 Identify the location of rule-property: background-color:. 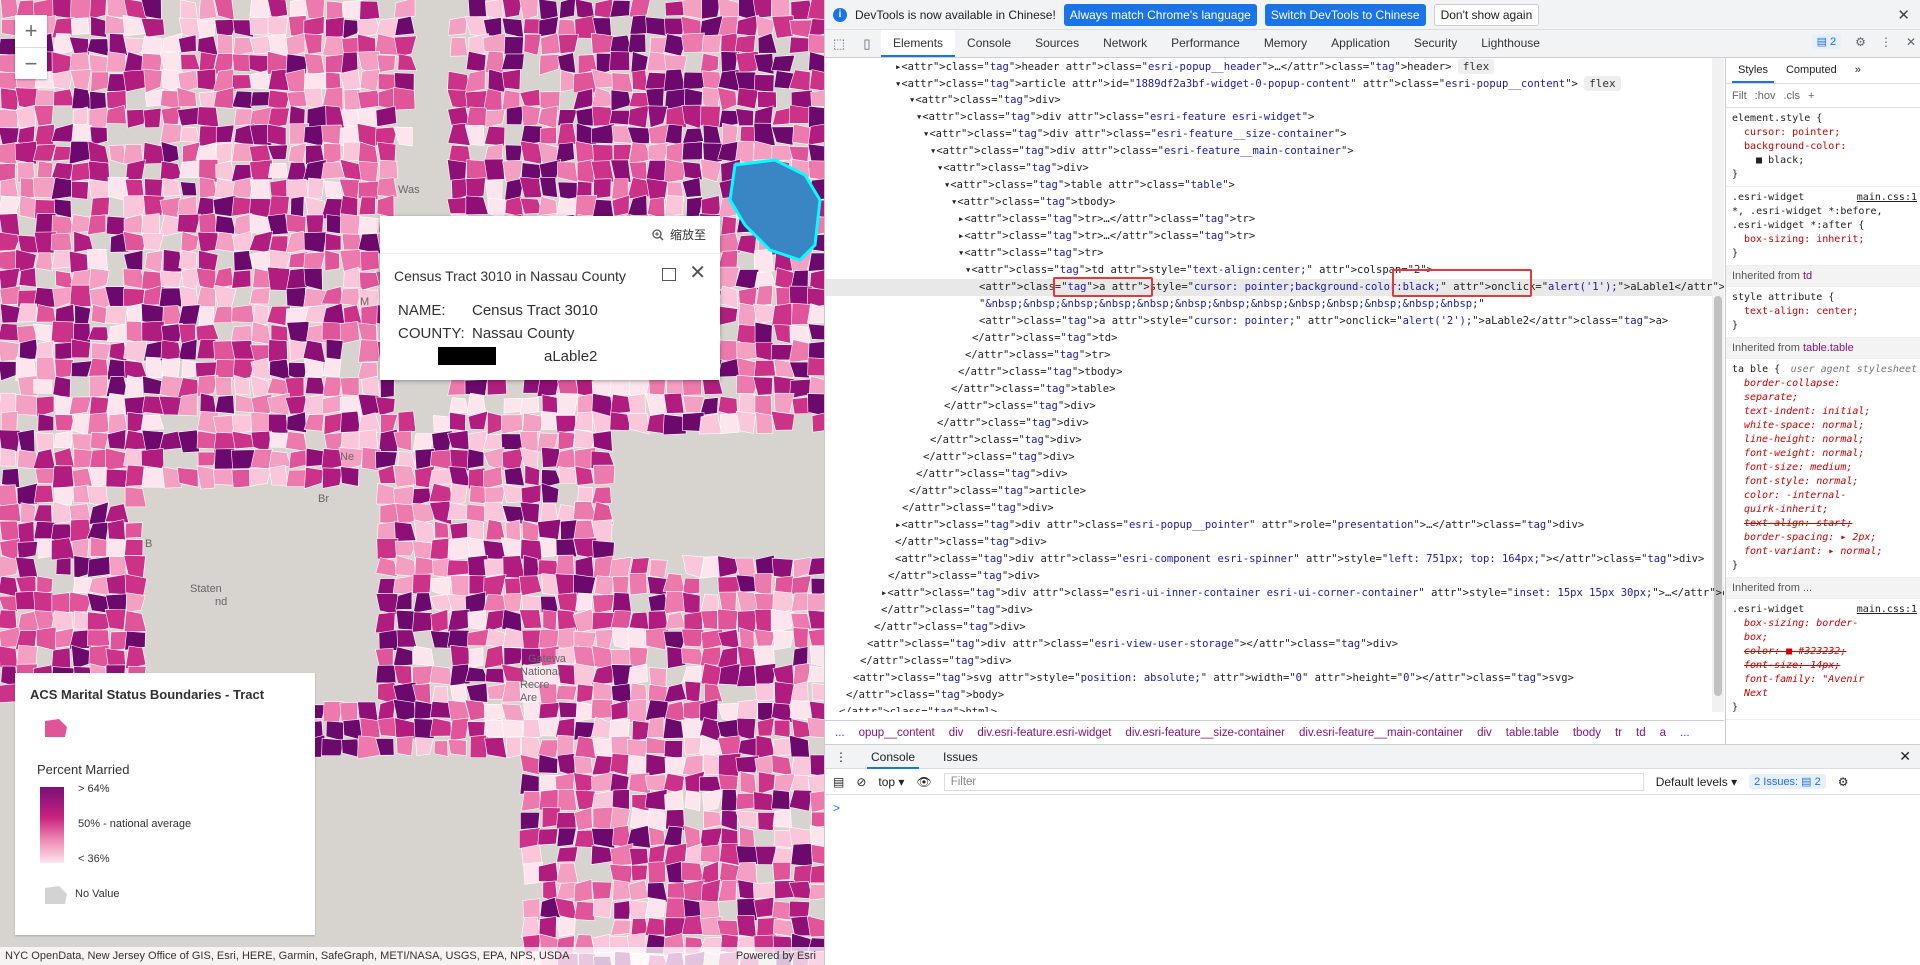
(1824, 147).